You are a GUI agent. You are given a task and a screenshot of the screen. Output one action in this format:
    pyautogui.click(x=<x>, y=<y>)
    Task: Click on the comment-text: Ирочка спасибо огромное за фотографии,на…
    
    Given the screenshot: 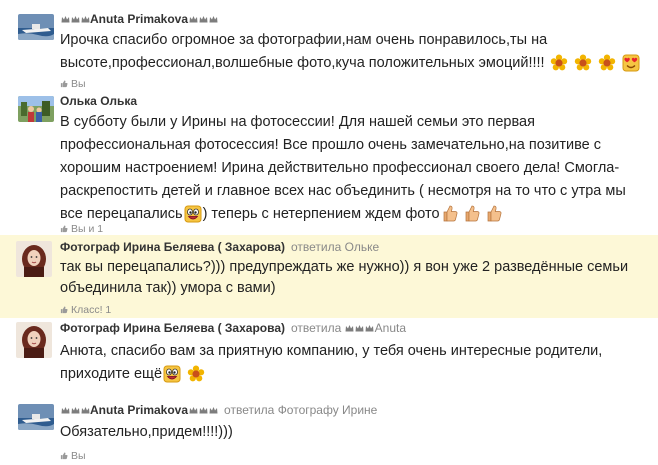 What is the action you would take?
    pyautogui.click(x=304, y=51)
    